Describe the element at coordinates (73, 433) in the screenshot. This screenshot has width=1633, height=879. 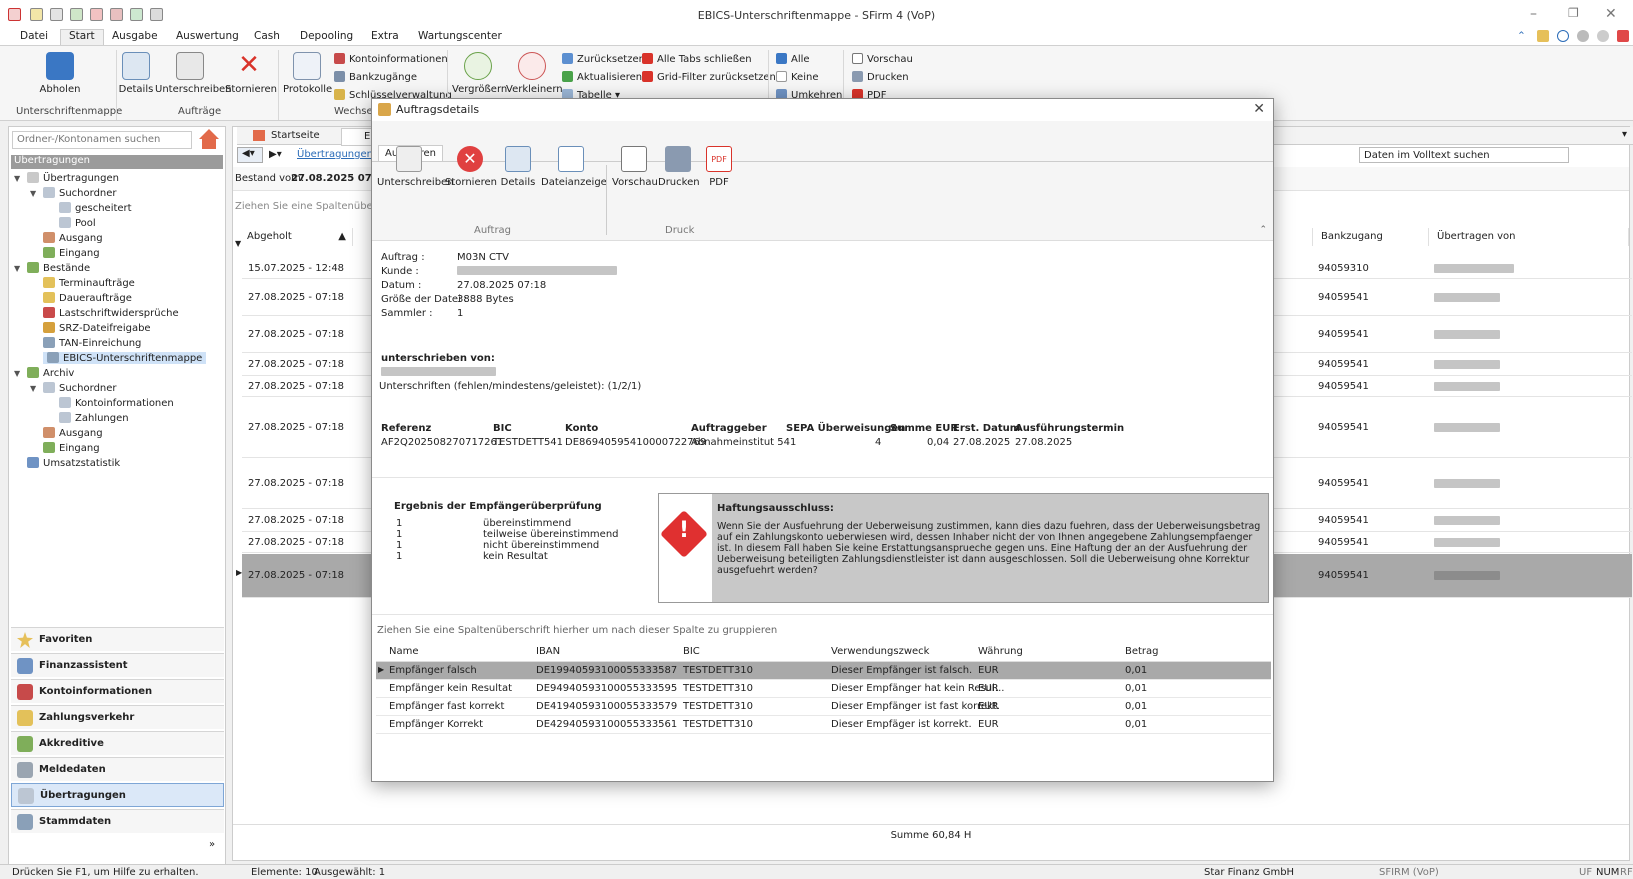
I see `tree-item-archiv-ausgang: Ausgang` at that location.